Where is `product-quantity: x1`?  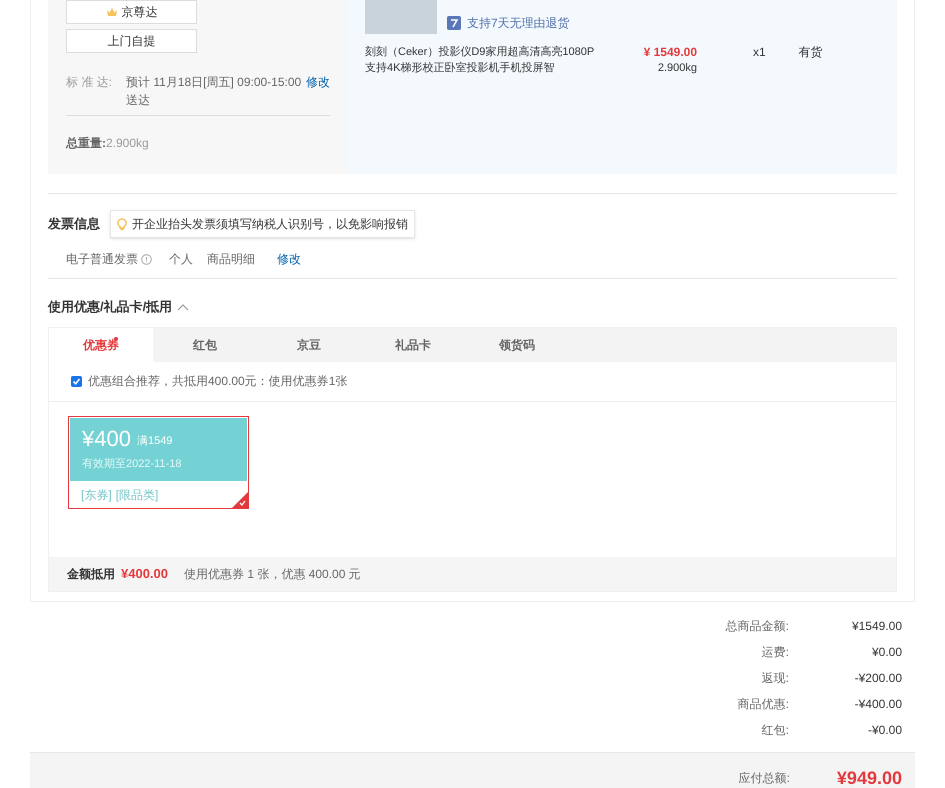
product-quantity: x1 is located at coordinates (759, 52).